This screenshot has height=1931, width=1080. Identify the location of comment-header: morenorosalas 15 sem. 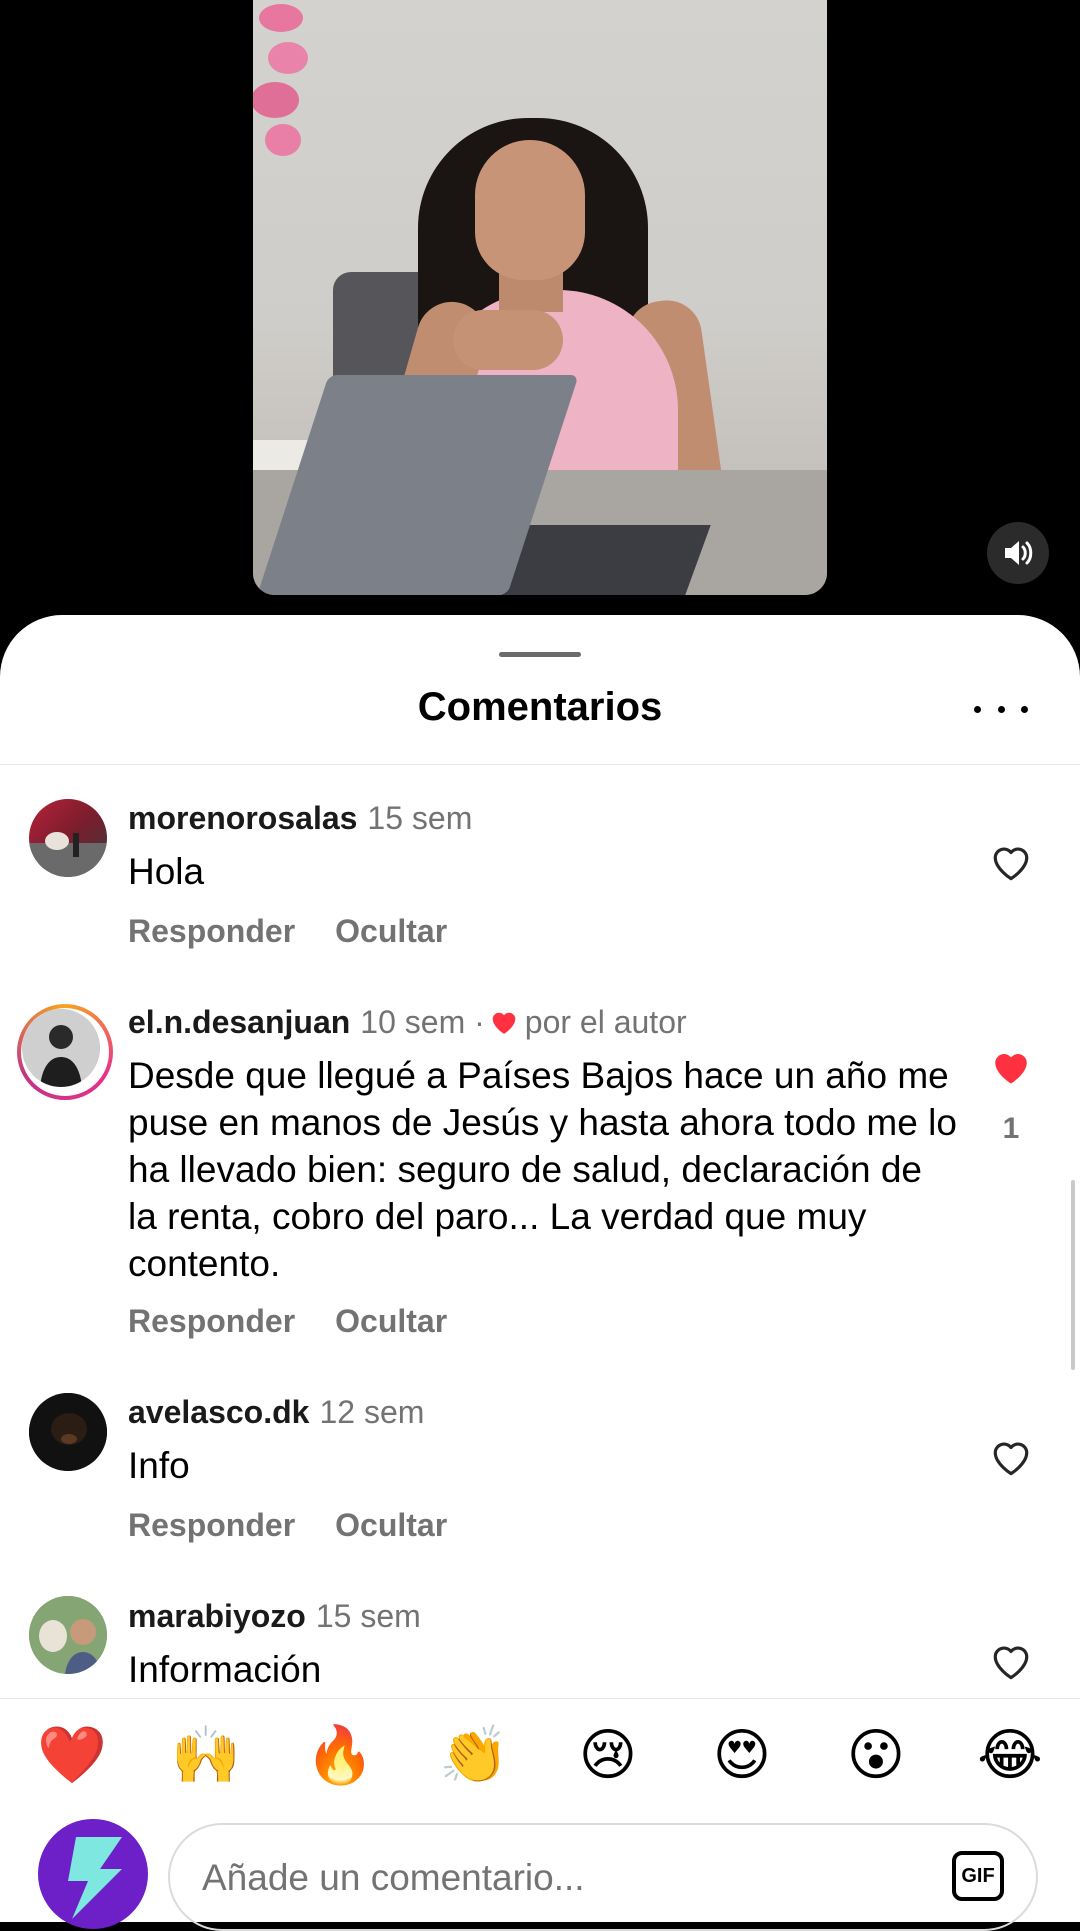
(300, 818).